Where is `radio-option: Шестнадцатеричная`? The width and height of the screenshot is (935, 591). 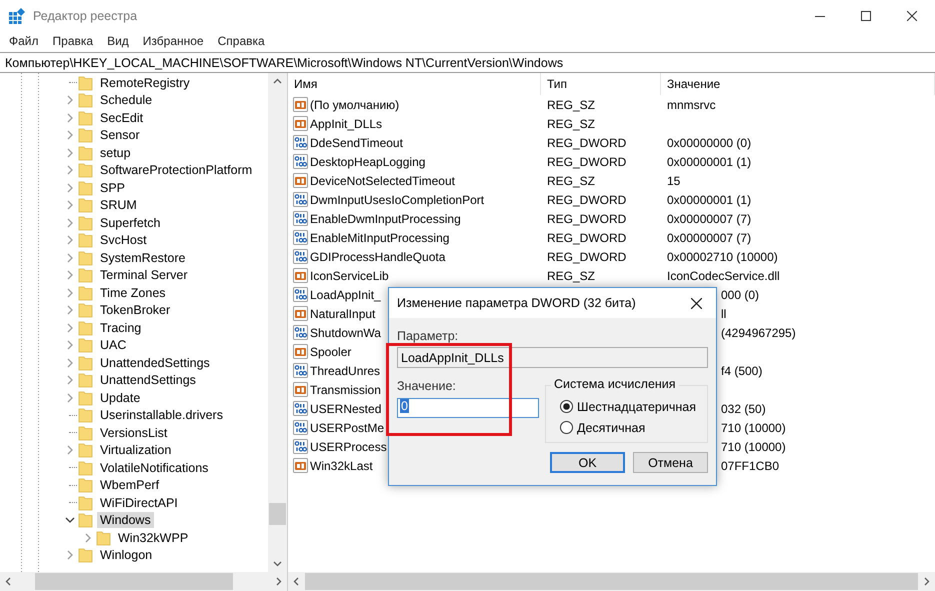
radio-option: Шестнадцатеричная is located at coordinates (628, 406).